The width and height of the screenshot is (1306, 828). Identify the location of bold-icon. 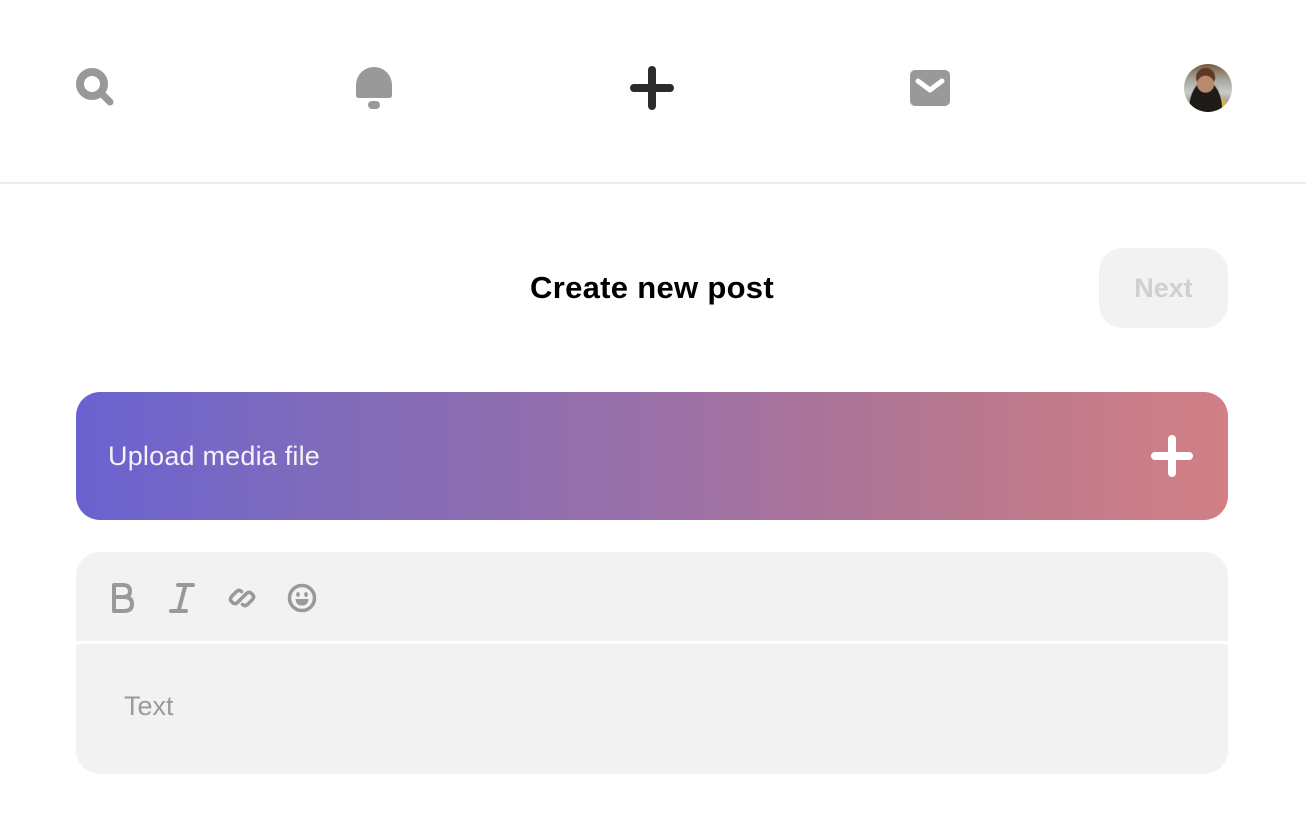
(123, 598).